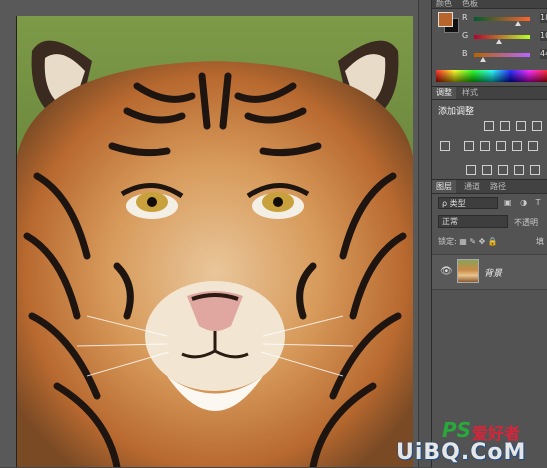 The image size is (547, 468). Describe the element at coordinates (483, 59) in the screenshot. I see `slider-blue-thumb` at that location.